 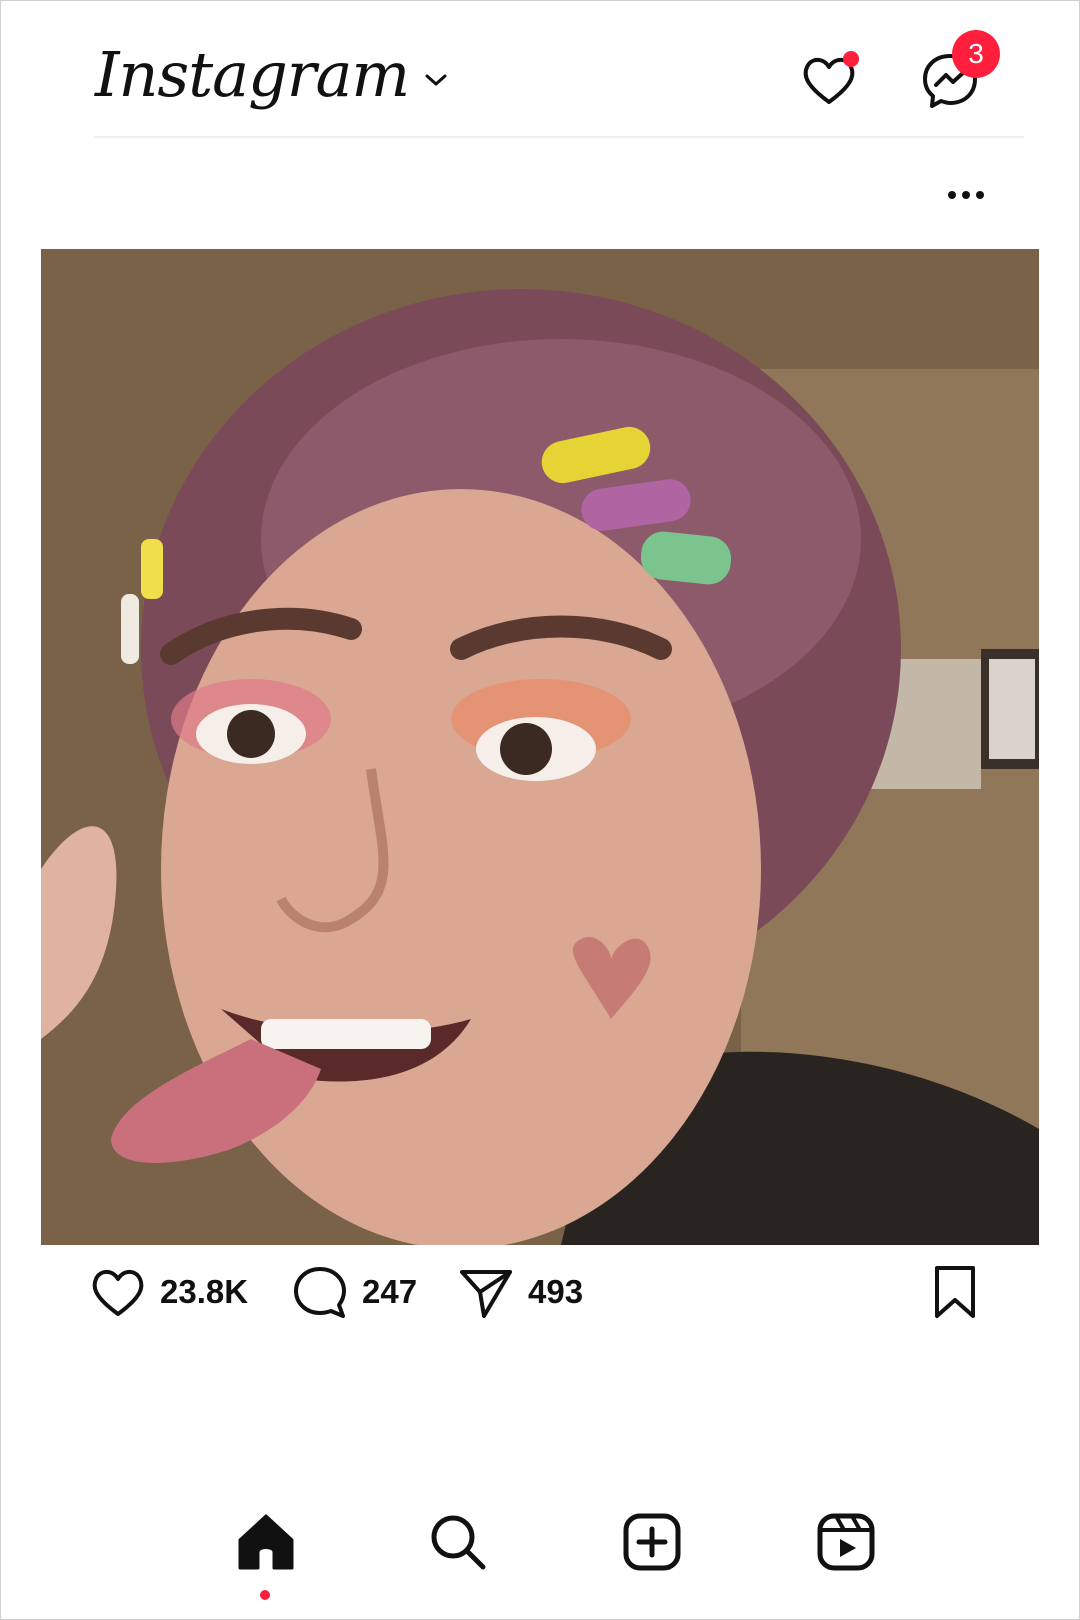 What do you see at coordinates (556, 1291) in the screenshot?
I see `share-count: 493` at bounding box center [556, 1291].